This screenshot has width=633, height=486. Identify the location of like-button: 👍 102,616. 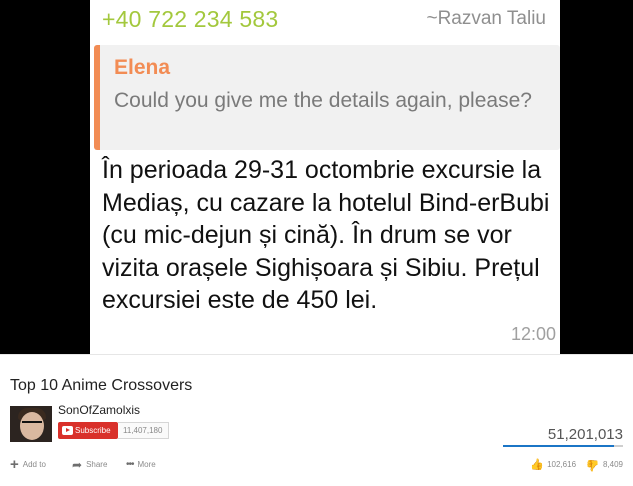
(554, 465).